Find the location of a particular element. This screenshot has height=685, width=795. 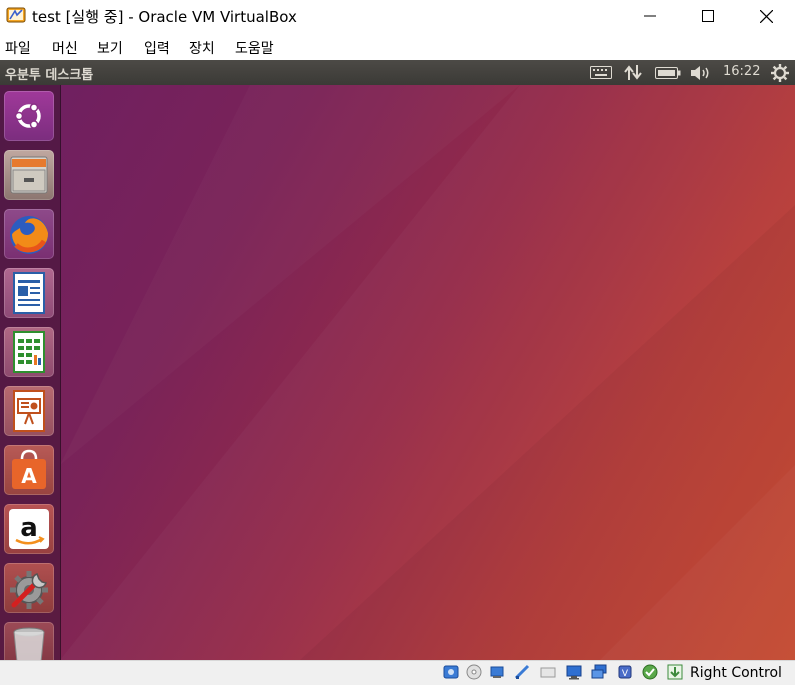

launcher-firefox is located at coordinates (29, 234).